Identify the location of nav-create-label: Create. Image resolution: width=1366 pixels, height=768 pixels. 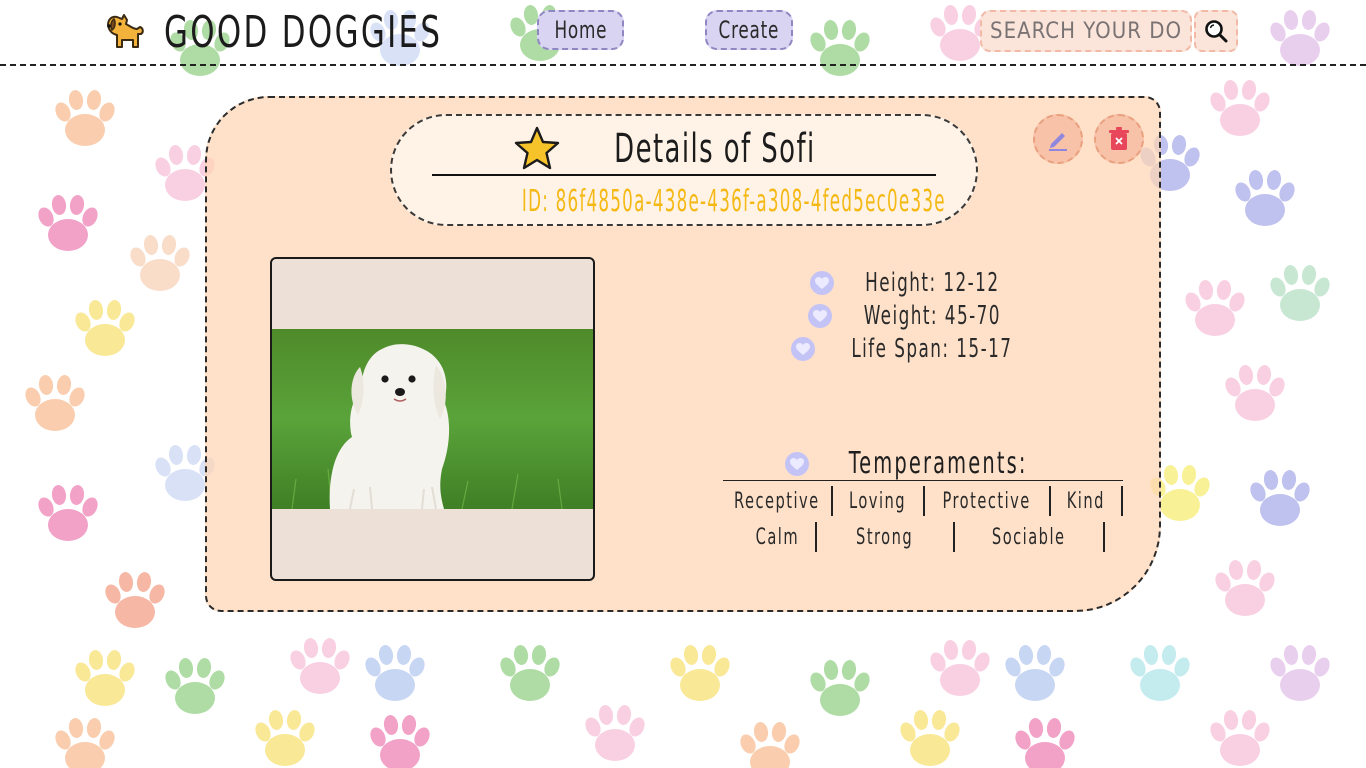
(749, 30).